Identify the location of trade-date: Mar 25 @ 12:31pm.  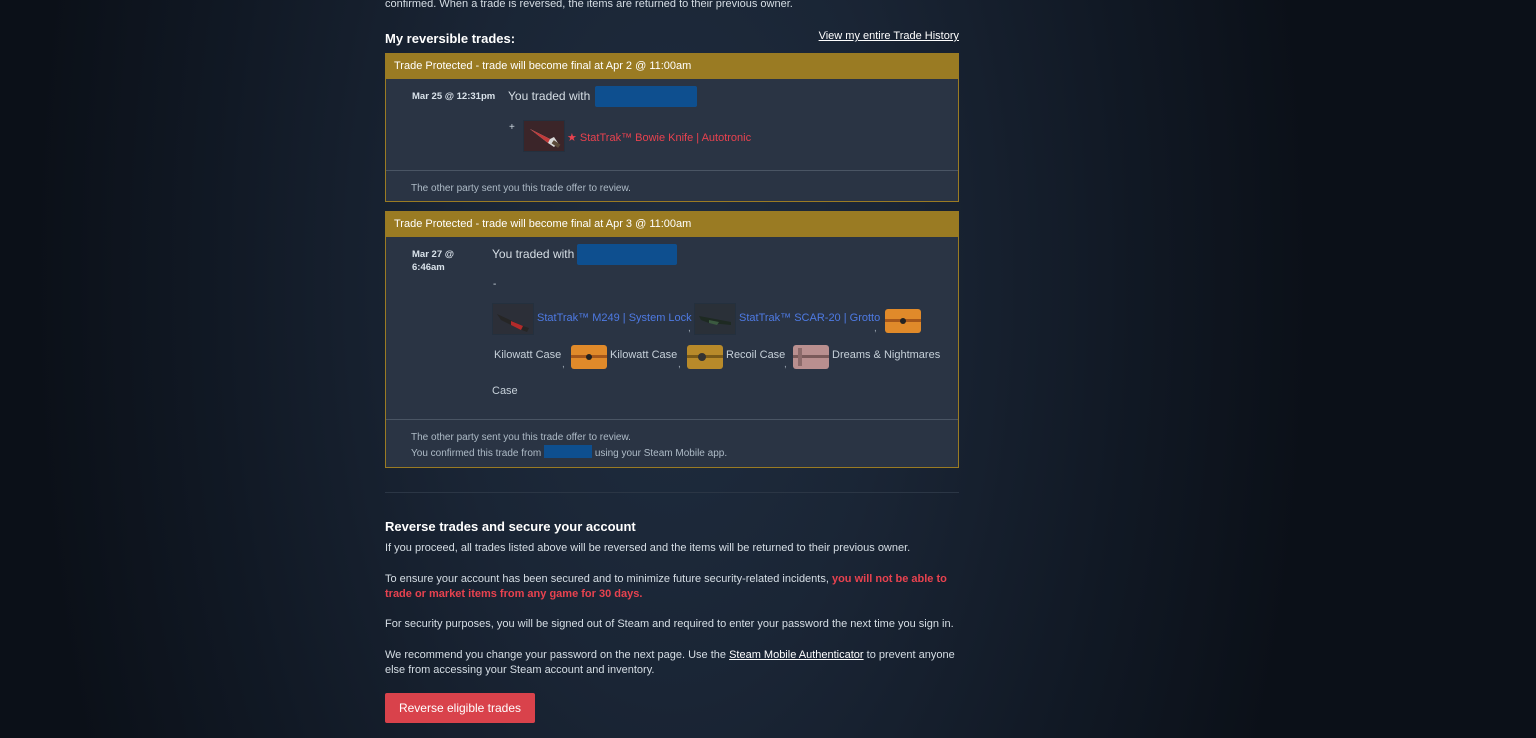
(454, 96).